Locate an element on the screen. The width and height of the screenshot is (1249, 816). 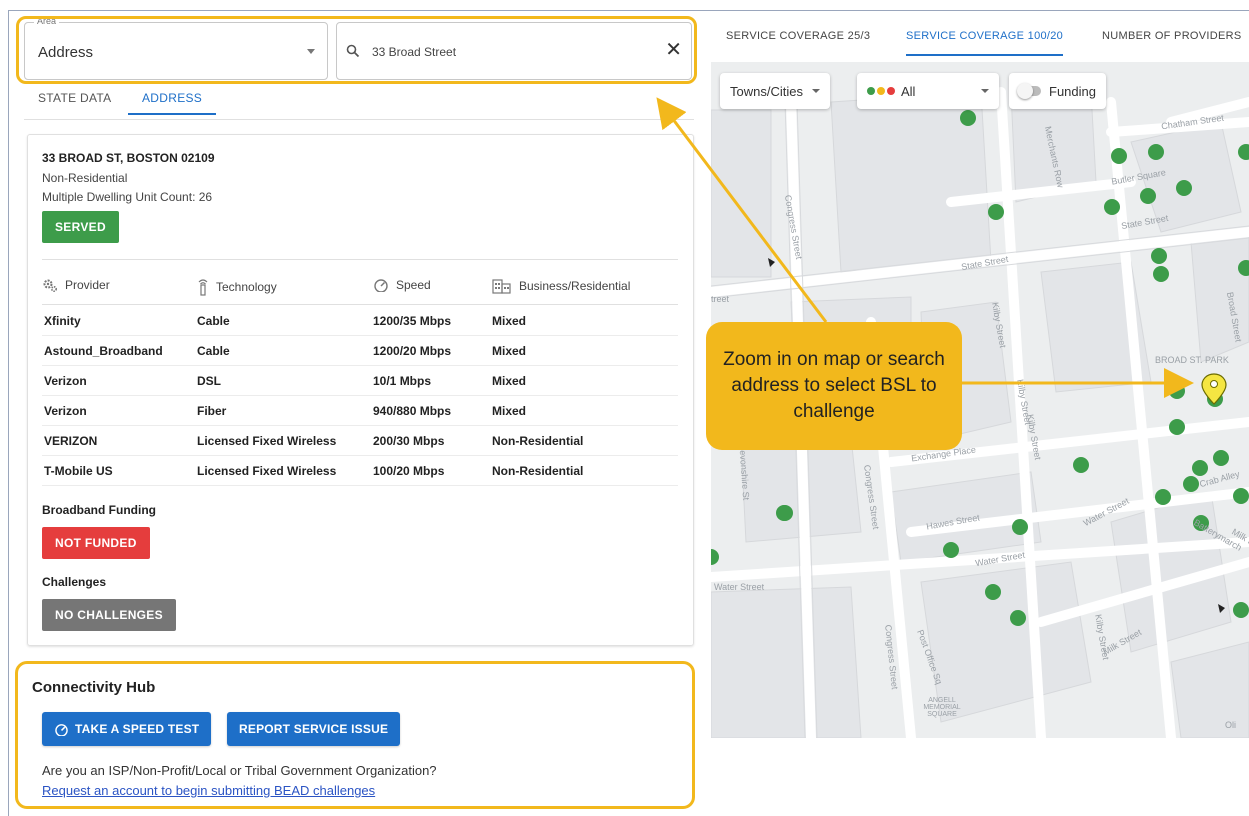
header-business-residential-label: Business/Residential is located at coordinates (575, 286).